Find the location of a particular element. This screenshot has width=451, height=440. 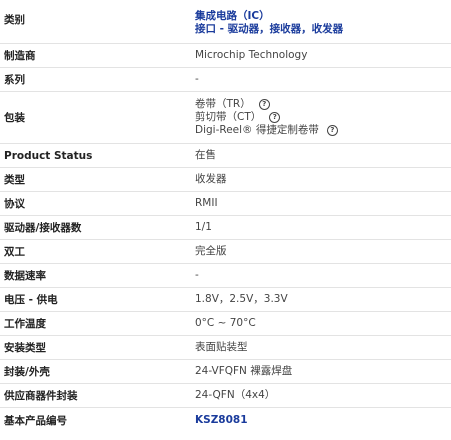

row-label: 协议 is located at coordinates (14, 204).